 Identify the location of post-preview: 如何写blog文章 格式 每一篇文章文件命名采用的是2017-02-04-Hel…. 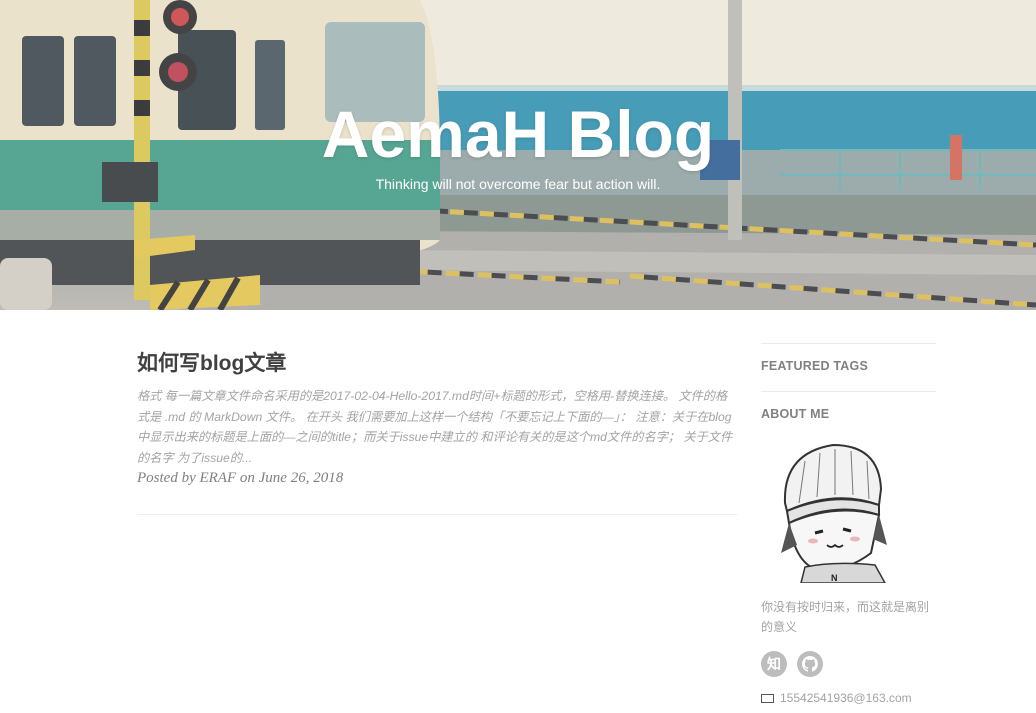
(437, 418).